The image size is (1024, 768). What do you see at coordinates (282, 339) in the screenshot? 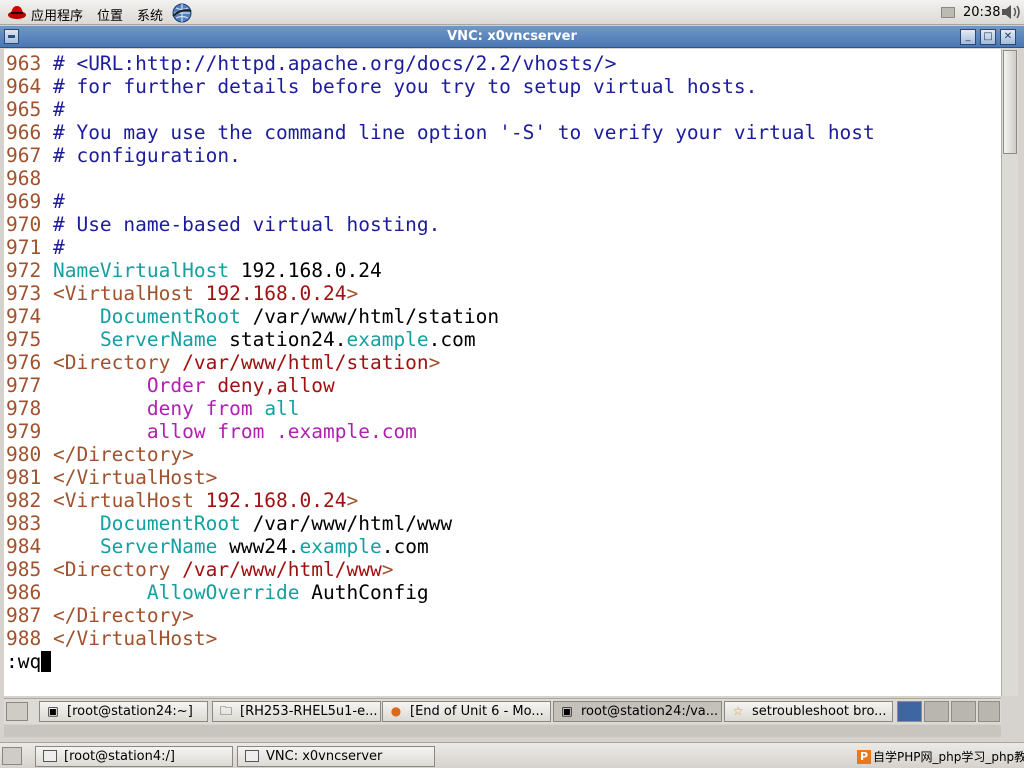
I see `code-token: station24.` at bounding box center [282, 339].